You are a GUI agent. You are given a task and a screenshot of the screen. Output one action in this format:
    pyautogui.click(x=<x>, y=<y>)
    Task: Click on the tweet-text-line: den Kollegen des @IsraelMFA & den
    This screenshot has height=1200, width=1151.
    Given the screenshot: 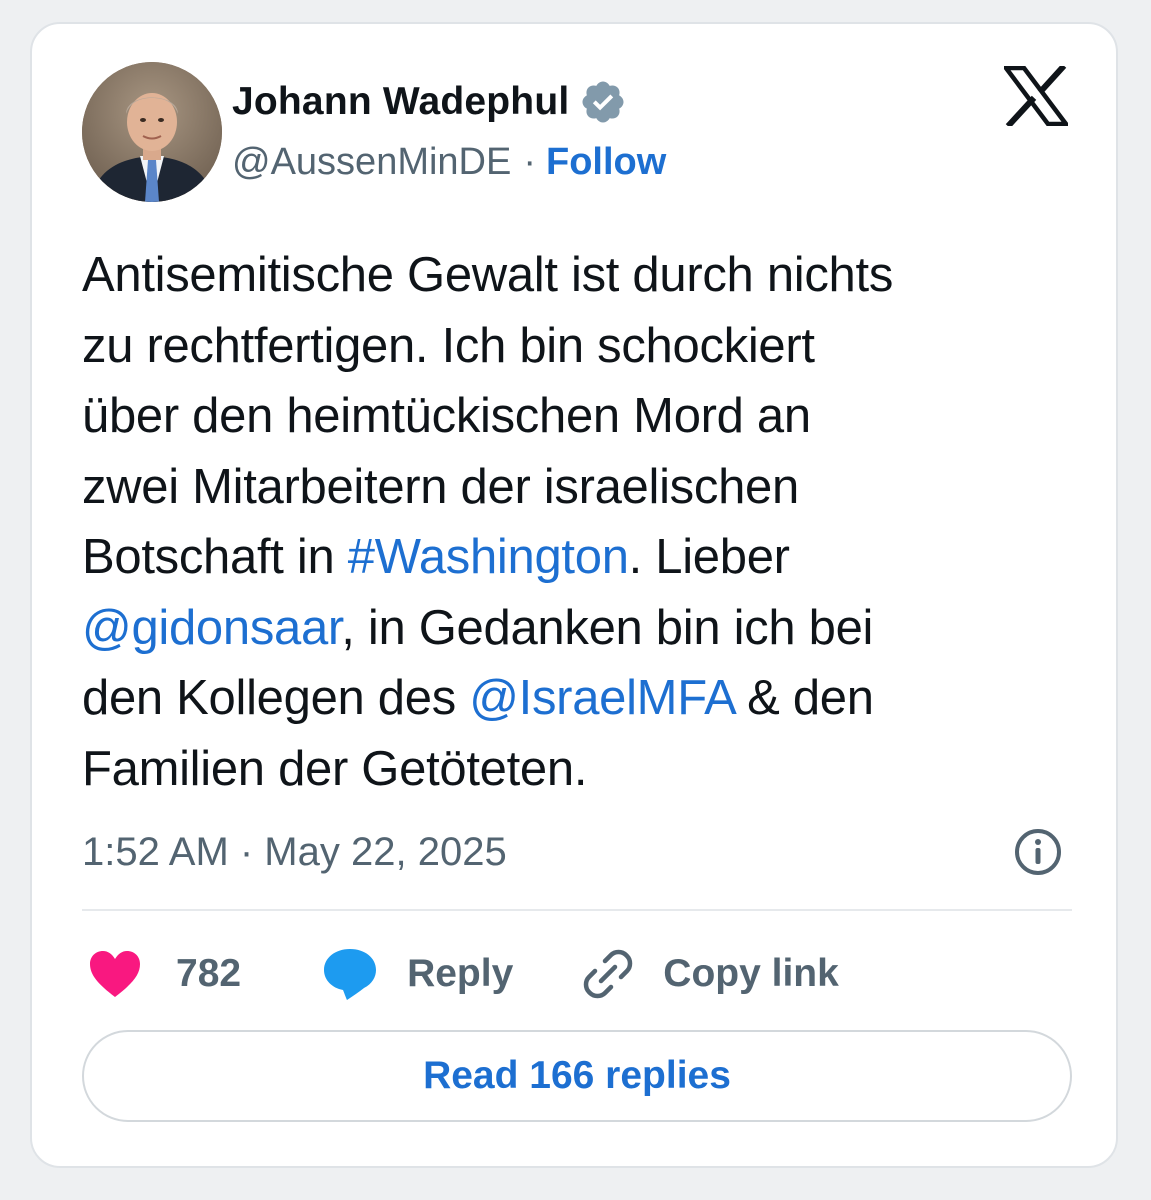 What is the action you would take?
    pyautogui.click(x=582, y=698)
    